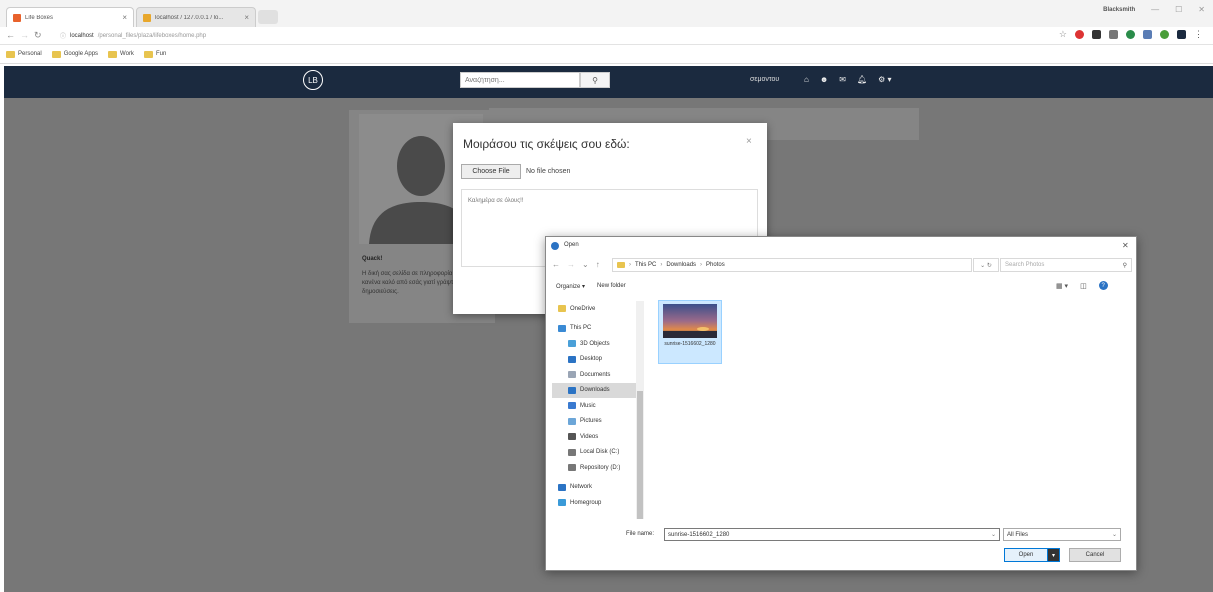  Describe the element at coordinates (1201, 9) in the screenshot. I see `close-window-icon: ✕` at that location.